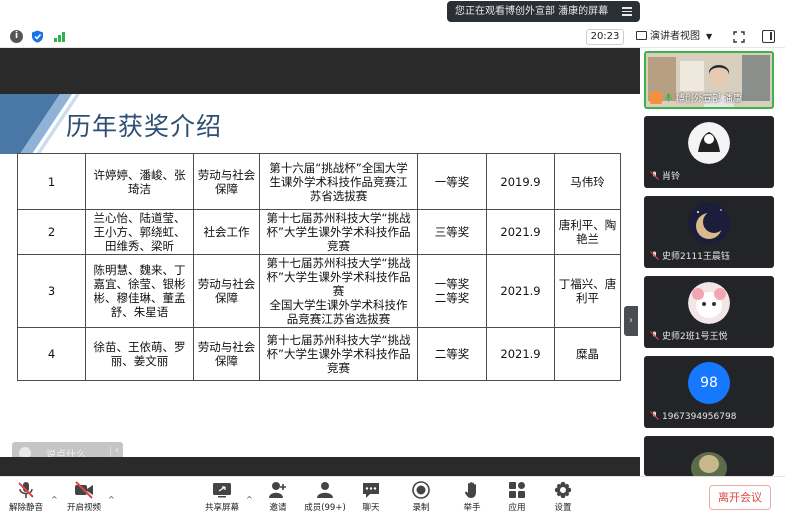 The width and height of the screenshot is (785, 517). I want to click on meeting-status-bar: i 20:23 演讲者视图 ▼, so click(392, 37).